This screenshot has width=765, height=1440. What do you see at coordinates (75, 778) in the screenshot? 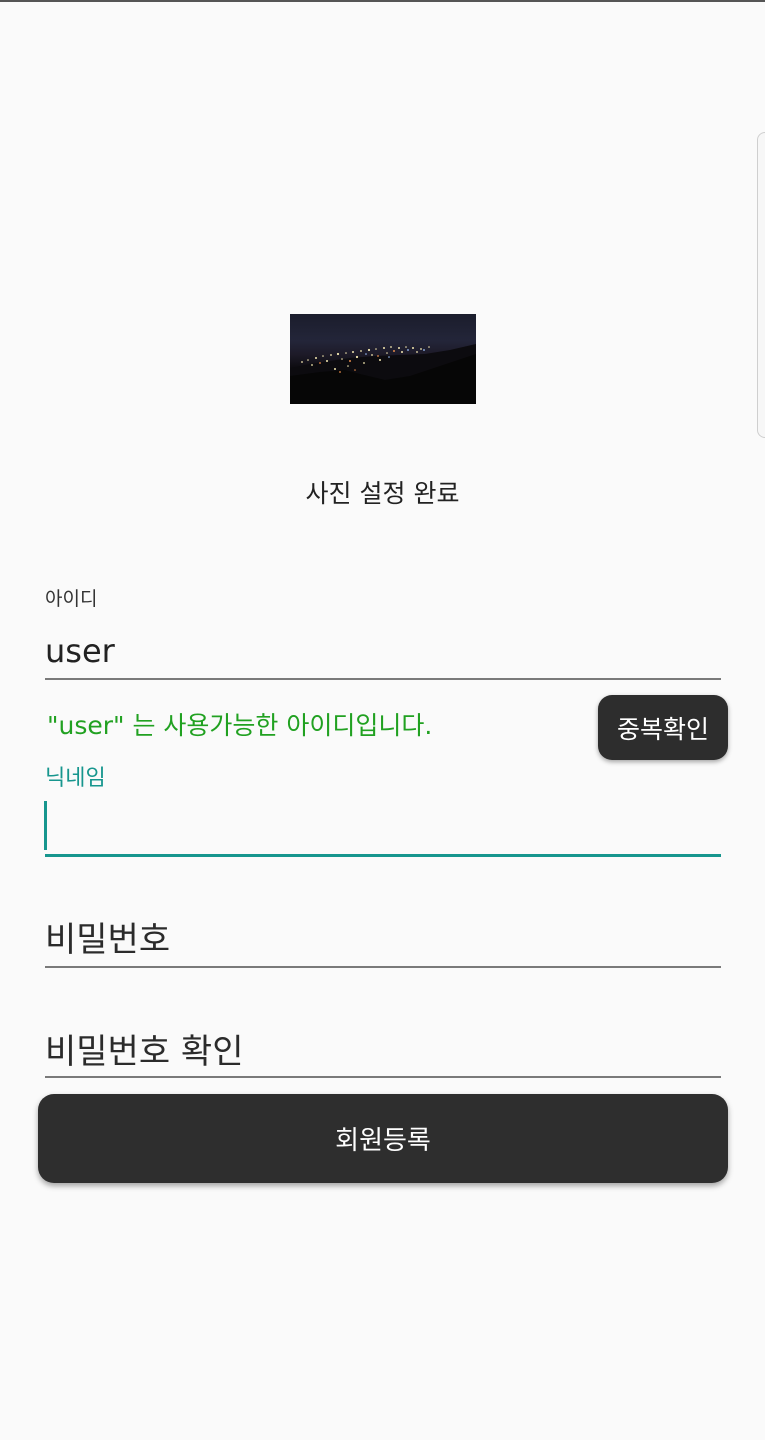
I see `nickname-label: 닉네임` at bounding box center [75, 778].